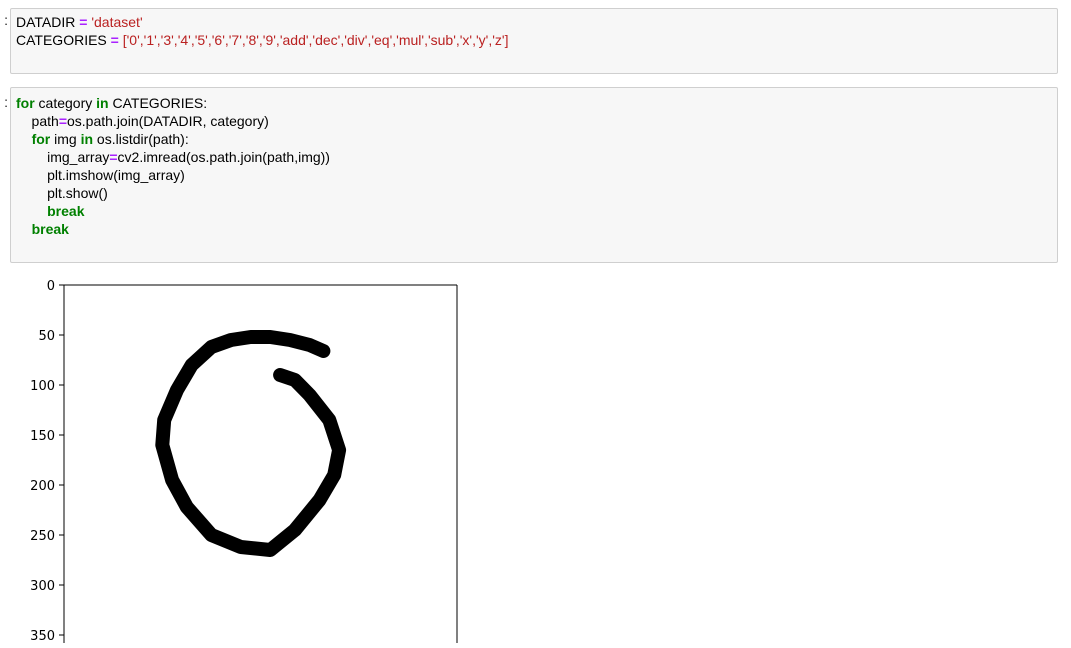 This screenshot has height=648, width=1071. Describe the element at coordinates (42, 636) in the screenshot. I see `y-tick-label: 350` at that location.